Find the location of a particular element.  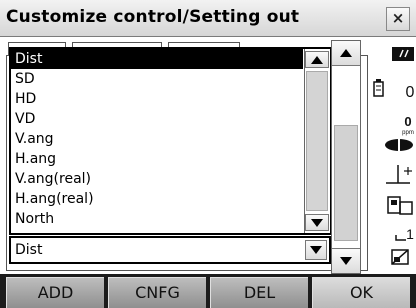

list-scroll-up-button is located at coordinates (317, 59).